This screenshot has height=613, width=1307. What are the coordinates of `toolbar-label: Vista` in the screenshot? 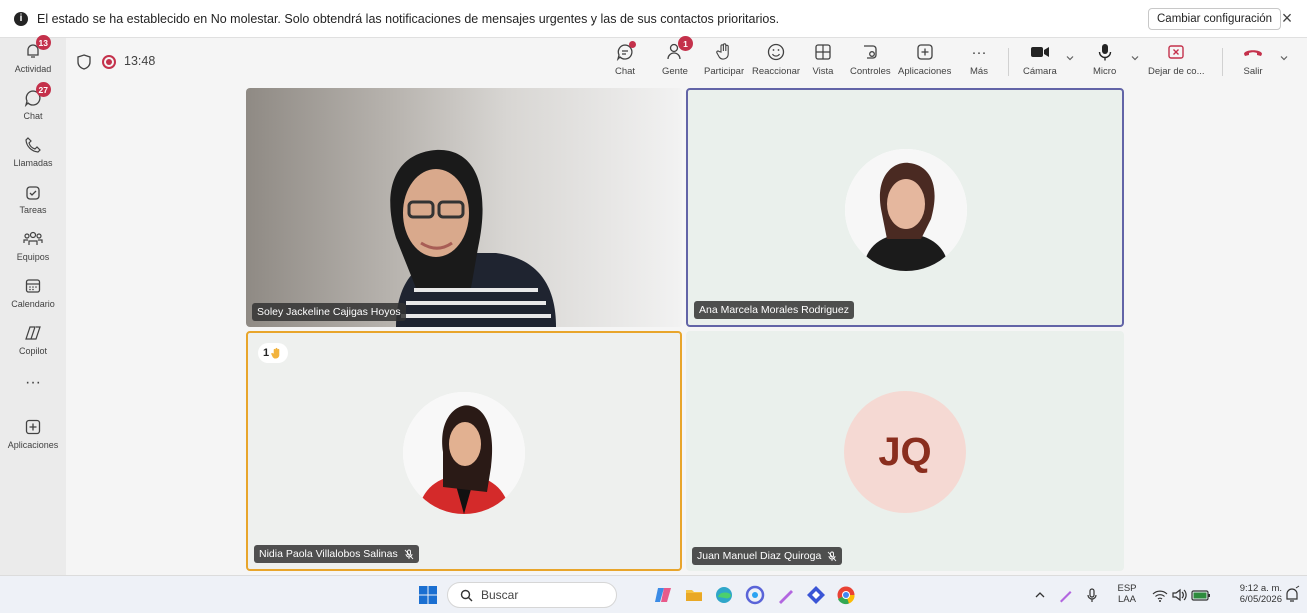 It's located at (823, 71).